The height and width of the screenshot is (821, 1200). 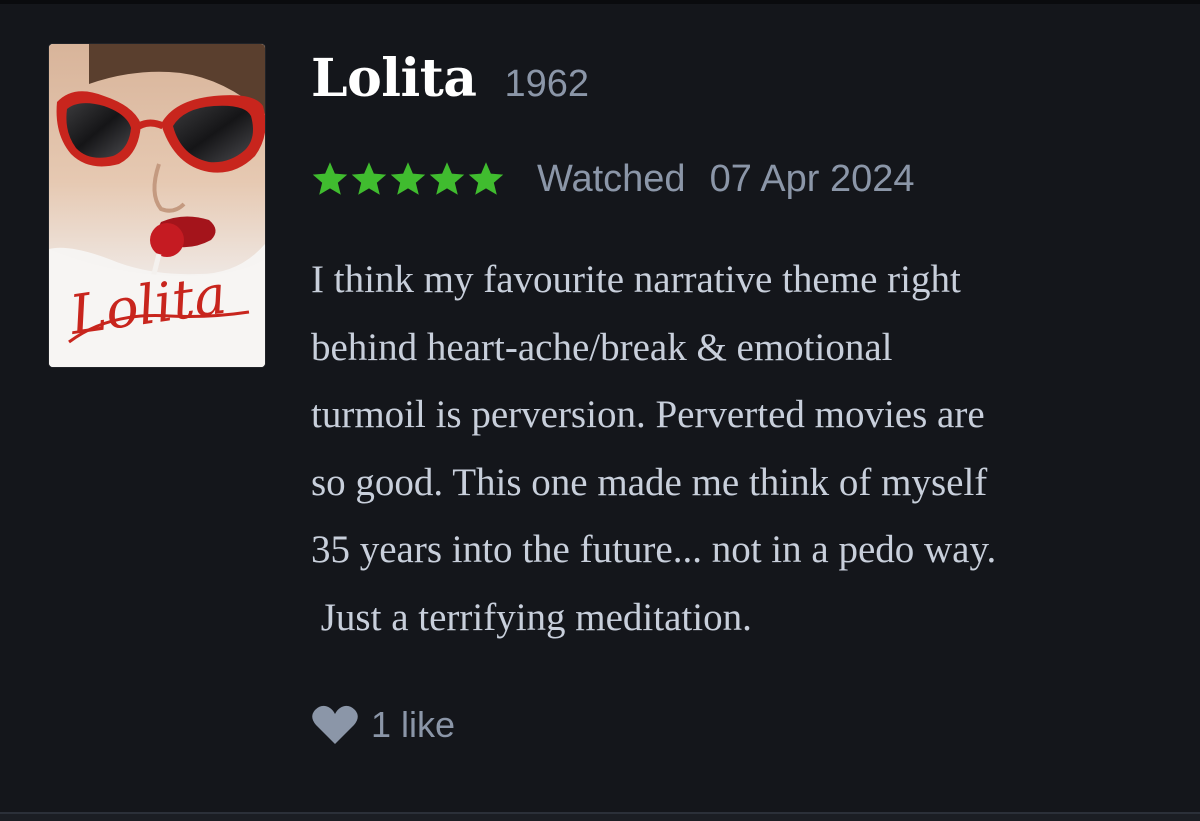 I want to click on watched-label: Watched, so click(x=611, y=178).